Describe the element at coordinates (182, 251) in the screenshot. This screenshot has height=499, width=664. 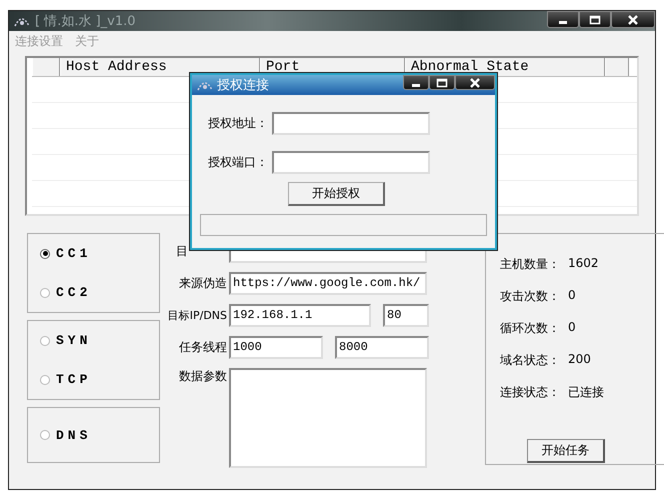
I see `field-label: 目` at that location.